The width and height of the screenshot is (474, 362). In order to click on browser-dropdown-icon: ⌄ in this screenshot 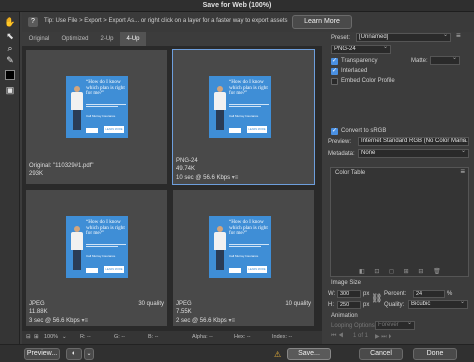, I will do `click(89, 354)`.